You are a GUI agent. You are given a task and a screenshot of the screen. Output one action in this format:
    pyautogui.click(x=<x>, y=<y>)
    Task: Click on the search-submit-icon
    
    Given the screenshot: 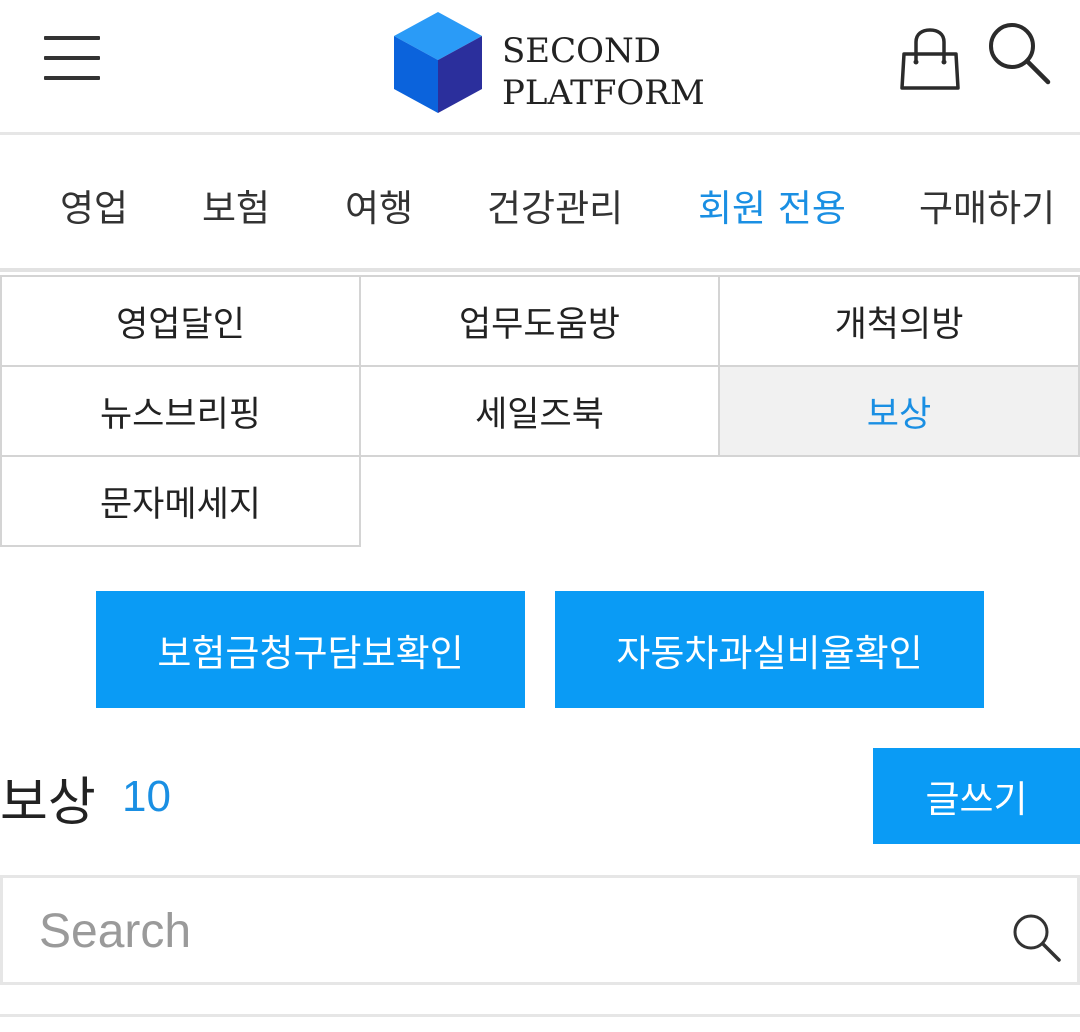 What is the action you would take?
    pyautogui.click(x=1036, y=937)
    